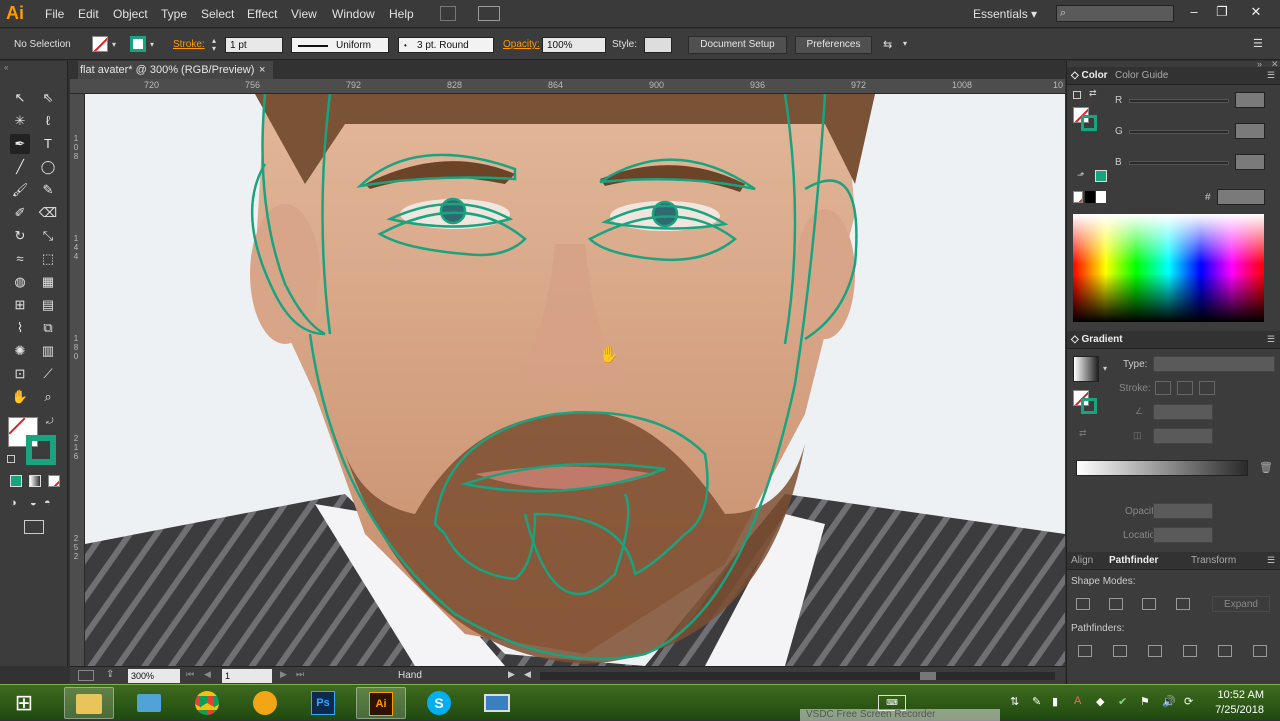 The height and width of the screenshot is (721, 1280). I want to click on tray-acrobat-icon: A, so click(1077, 701).